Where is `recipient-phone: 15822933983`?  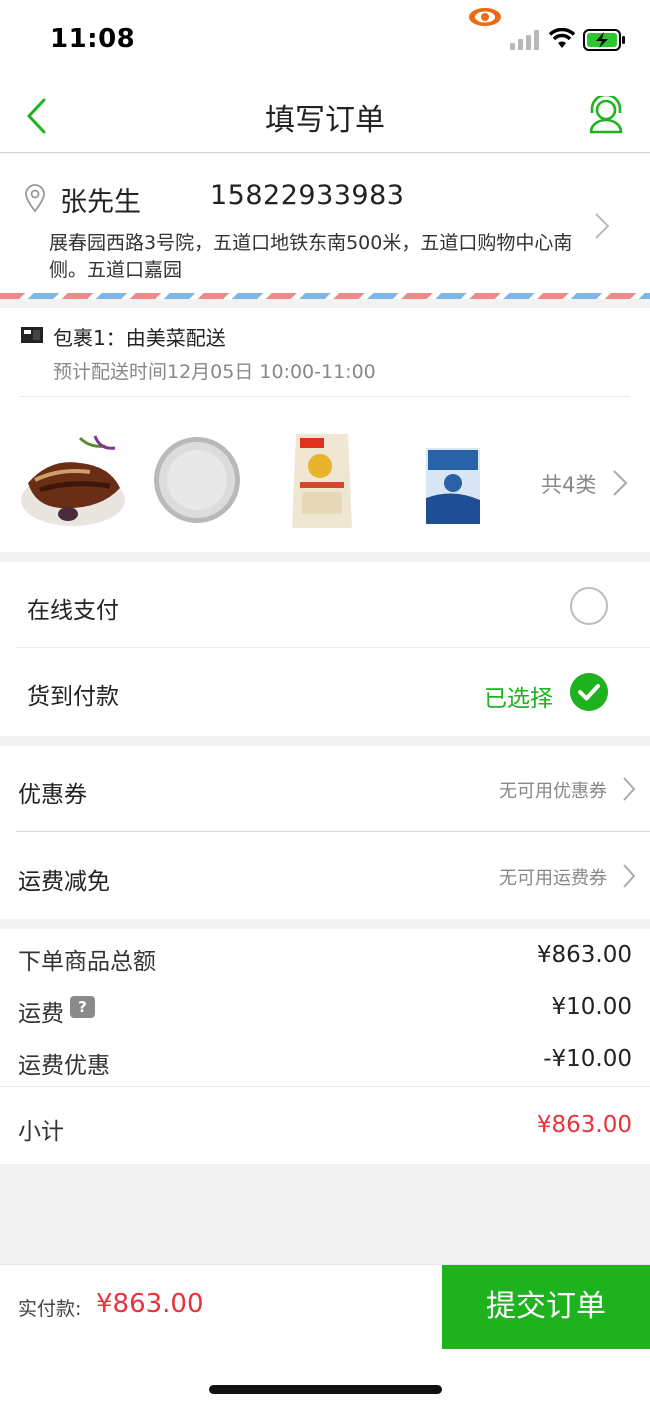 recipient-phone: 15822933983 is located at coordinates (307, 195).